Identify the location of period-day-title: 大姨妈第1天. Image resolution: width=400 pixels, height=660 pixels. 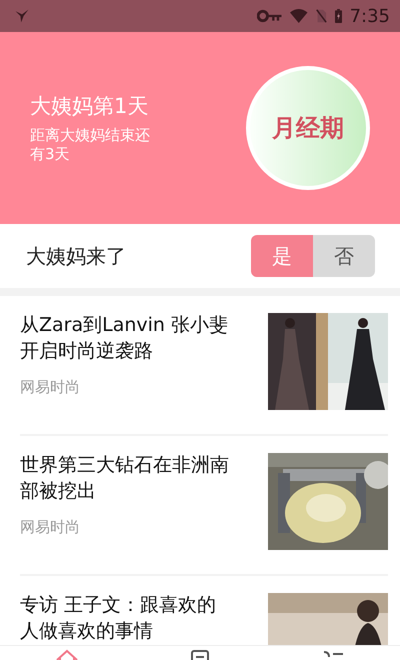
(90, 106).